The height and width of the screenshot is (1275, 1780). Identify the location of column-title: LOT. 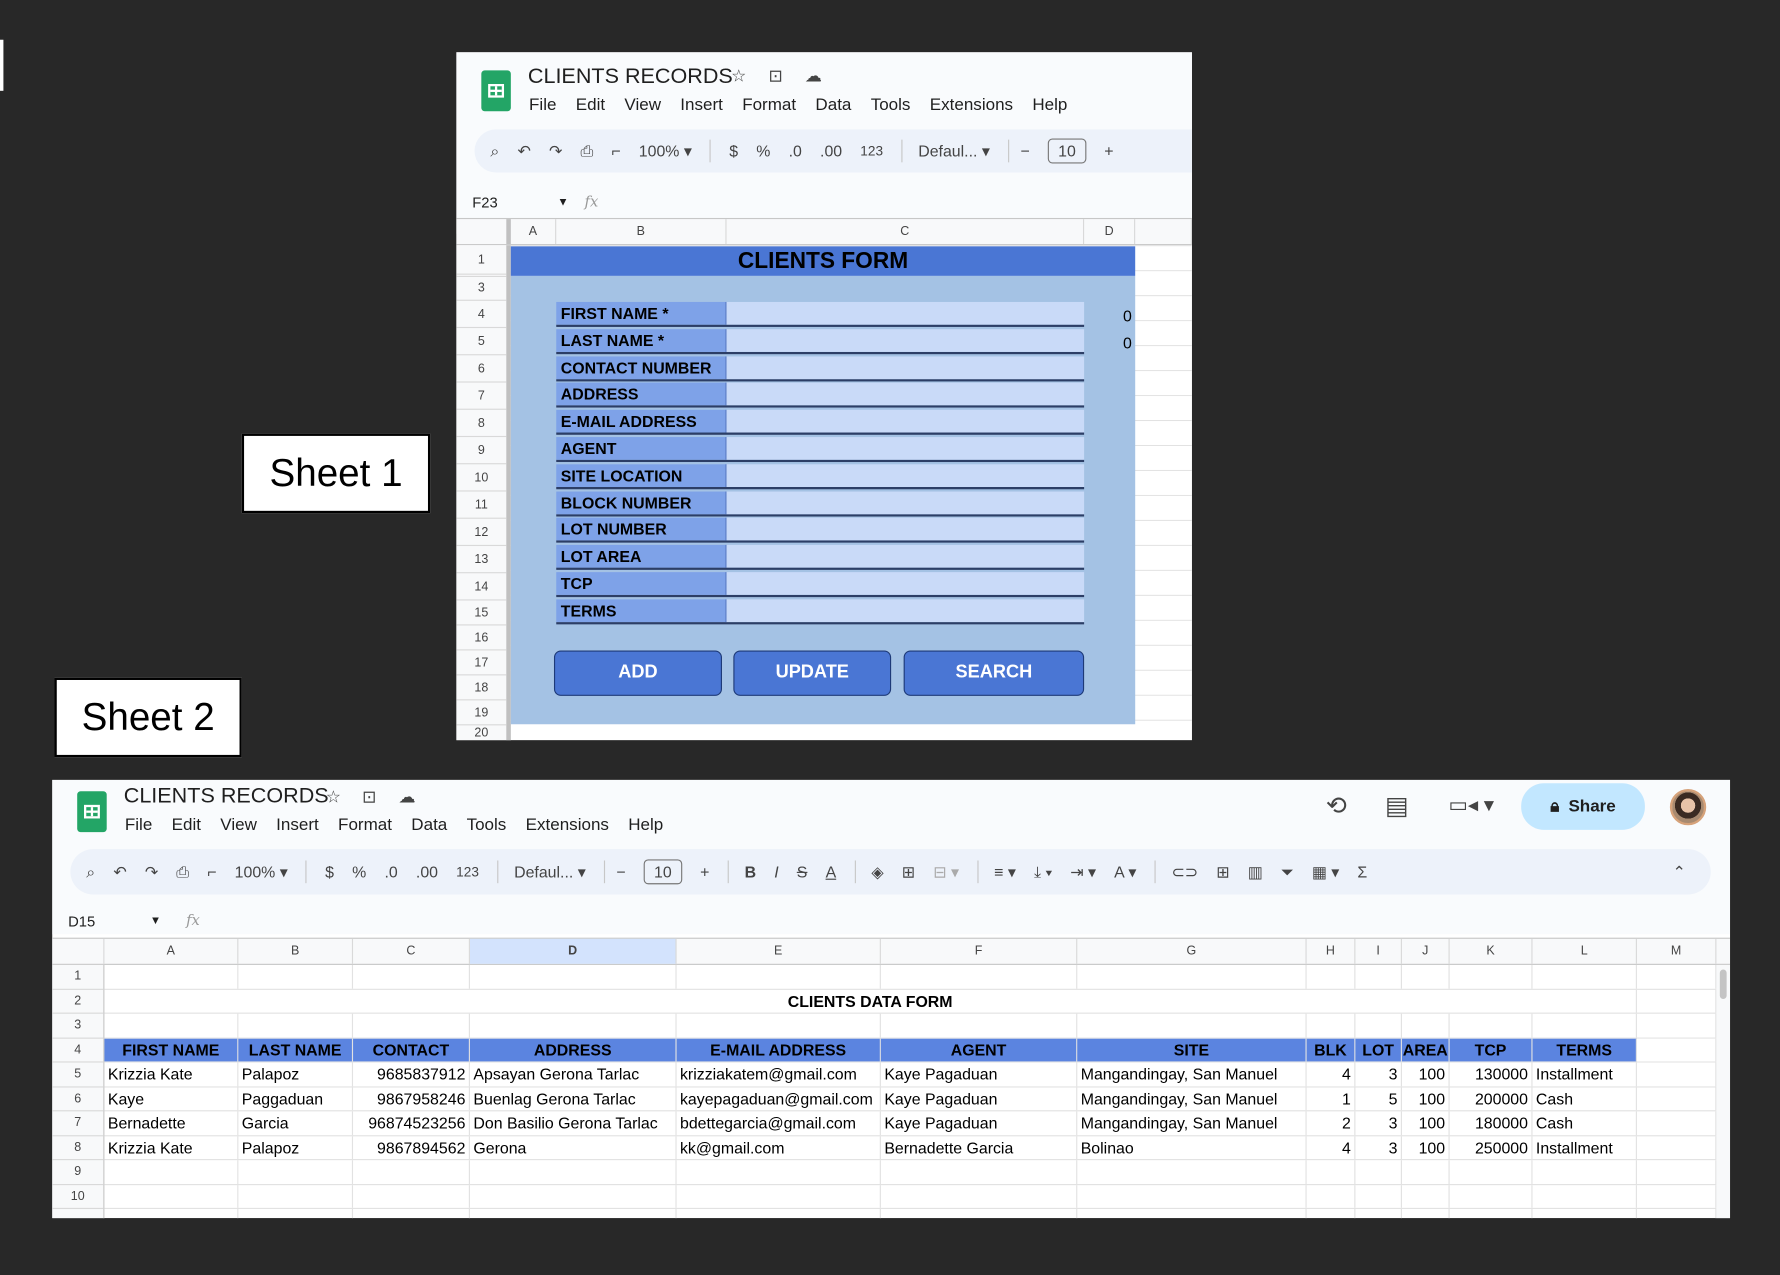
(1378, 1050).